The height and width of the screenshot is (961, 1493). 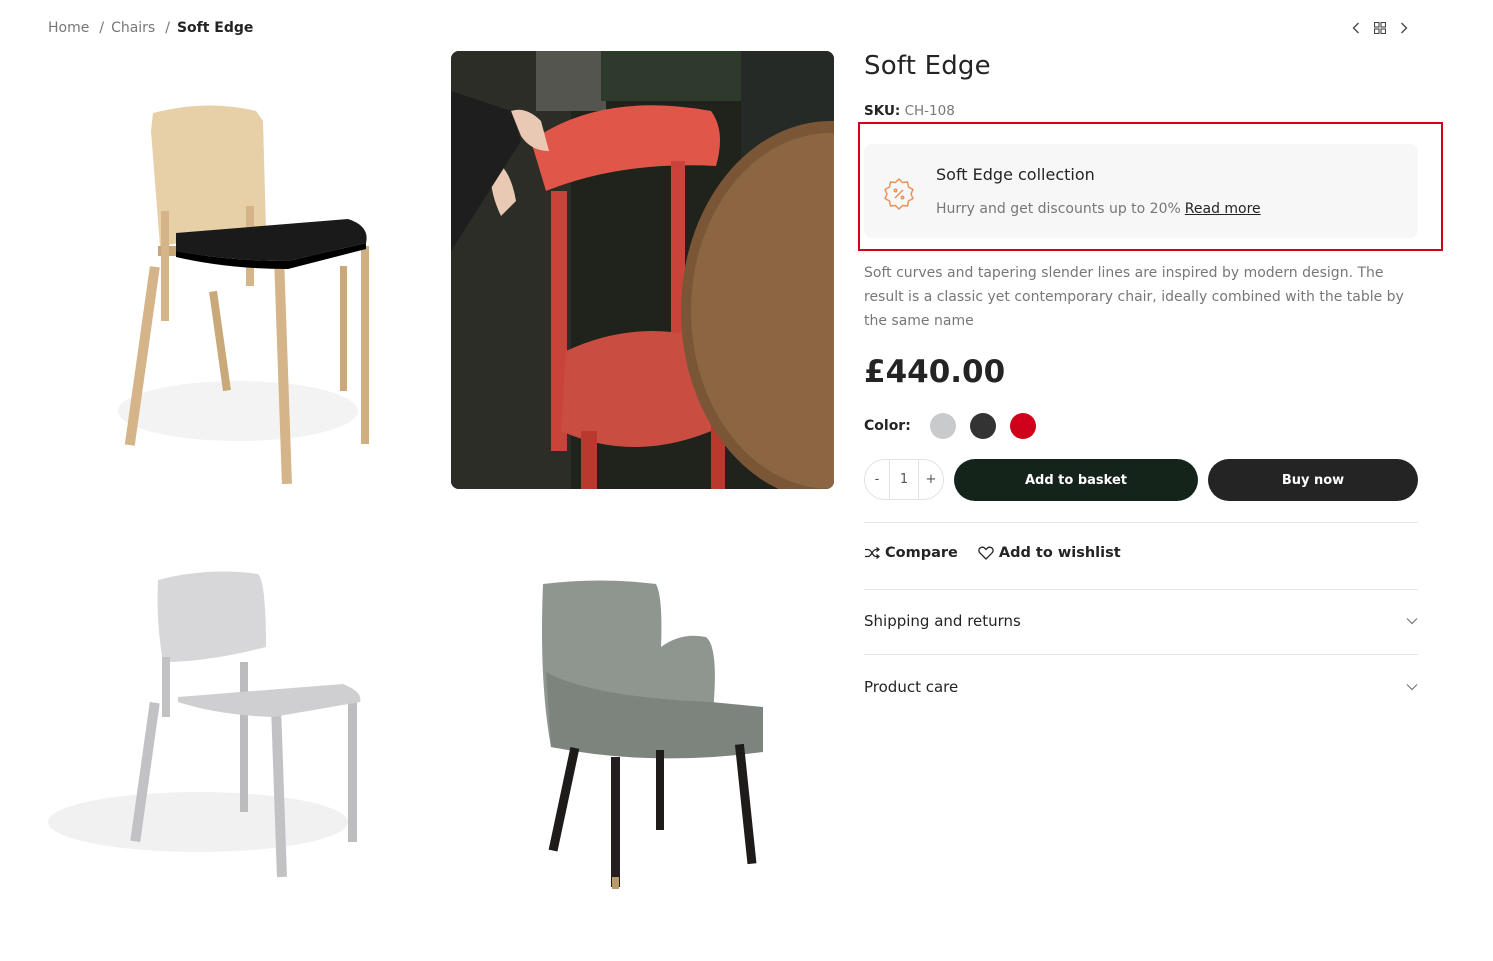 What do you see at coordinates (982, 426) in the screenshot?
I see `color-swatch-black` at bounding box center [982, 426].